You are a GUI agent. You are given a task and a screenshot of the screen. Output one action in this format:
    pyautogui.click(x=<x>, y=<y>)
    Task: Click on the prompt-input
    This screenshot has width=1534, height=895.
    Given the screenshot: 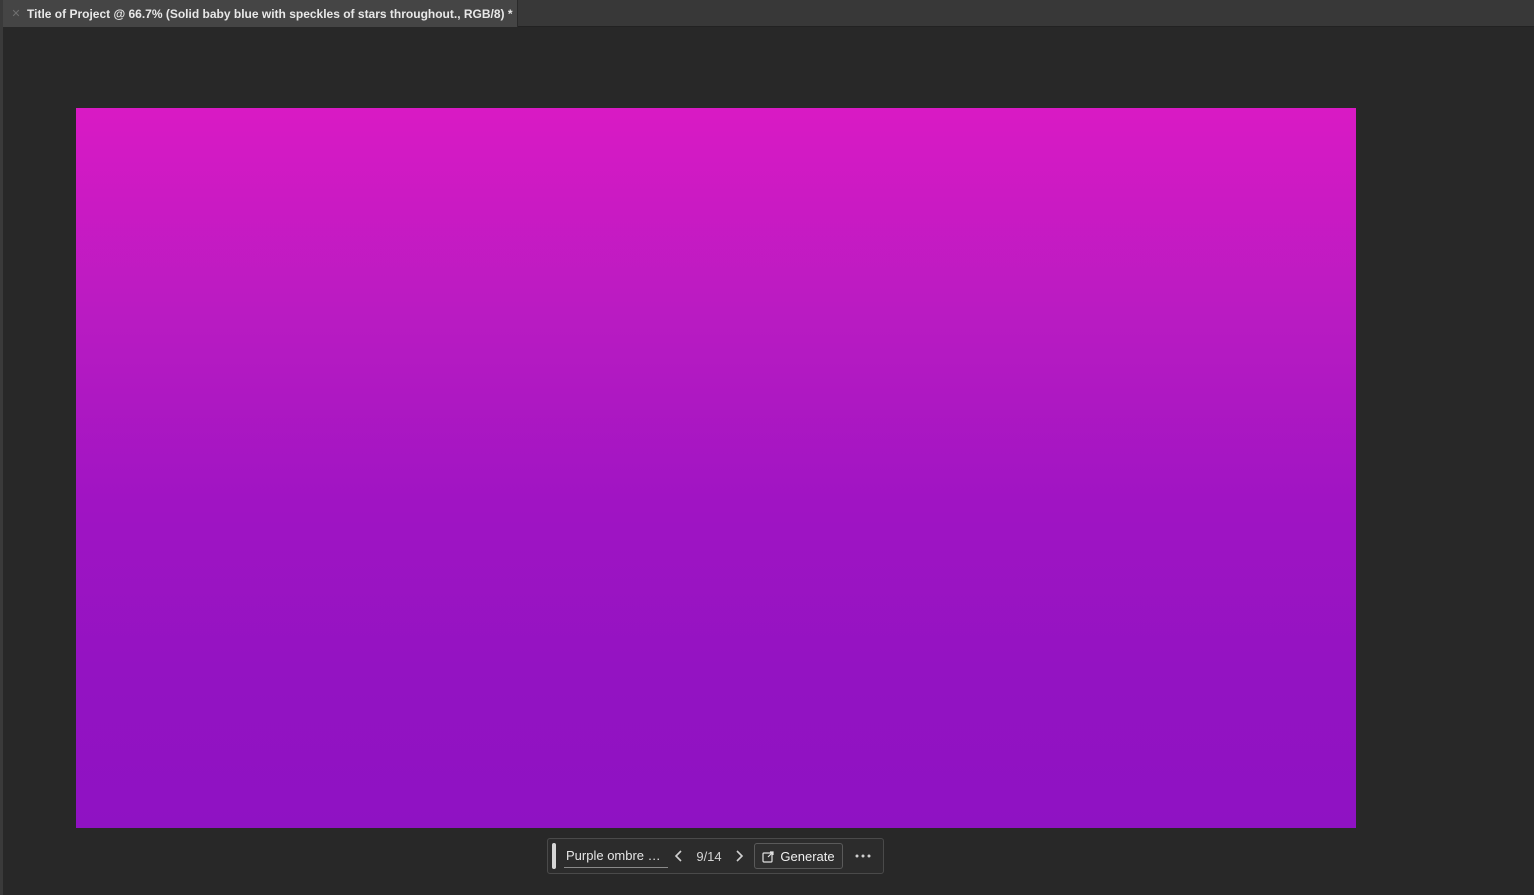 What is the action you would take?
    pyautogui.click(x=616, y=856)
    